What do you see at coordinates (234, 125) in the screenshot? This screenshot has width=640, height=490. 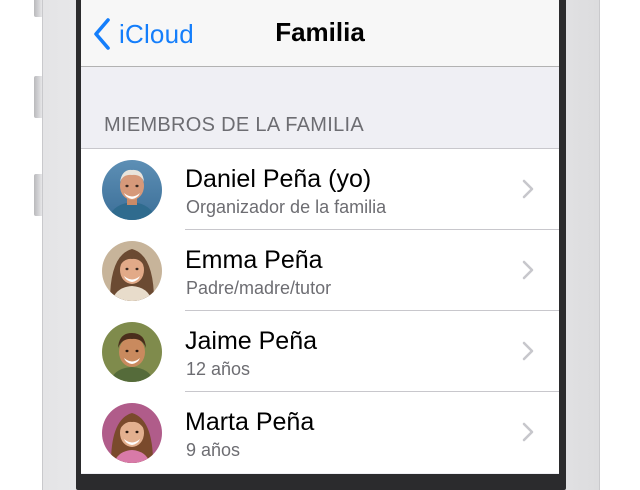 I see `section-header: MIEMBROS DE LA FAMILIA` at bounding box center [234, 125].